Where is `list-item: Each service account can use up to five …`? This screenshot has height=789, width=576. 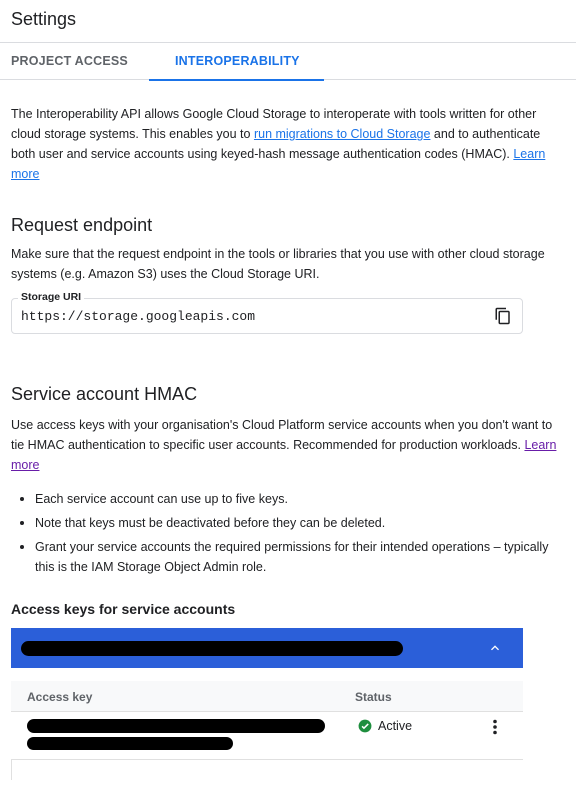 list-item: Each service account can use up to five … is located at coordinates (288, 499).